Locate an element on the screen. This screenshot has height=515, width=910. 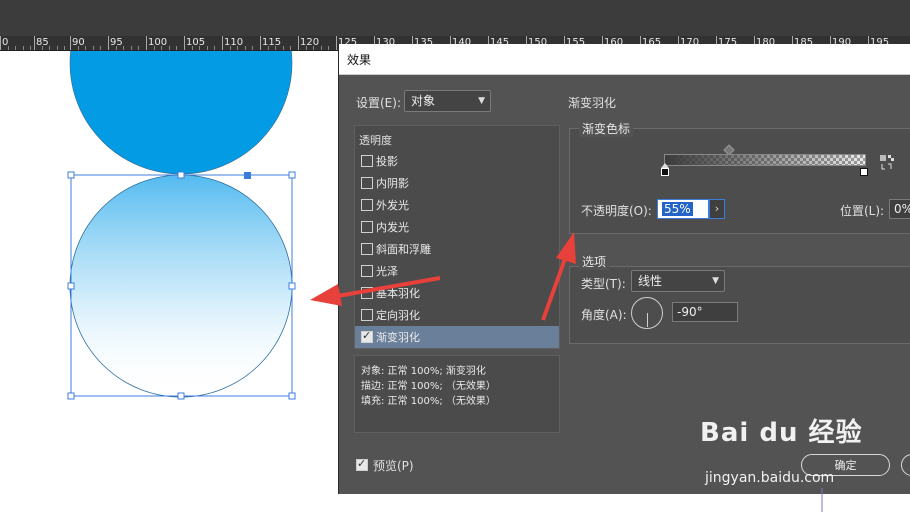
settings-select-value: 对象 is located at coordinates (423, 101).